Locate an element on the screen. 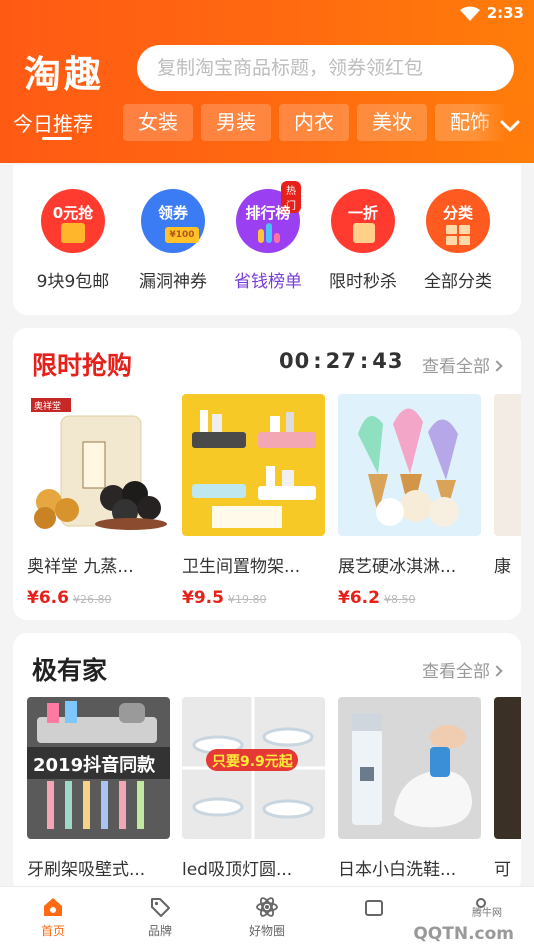  product-card: 可 is located at coordinates (507, 788).